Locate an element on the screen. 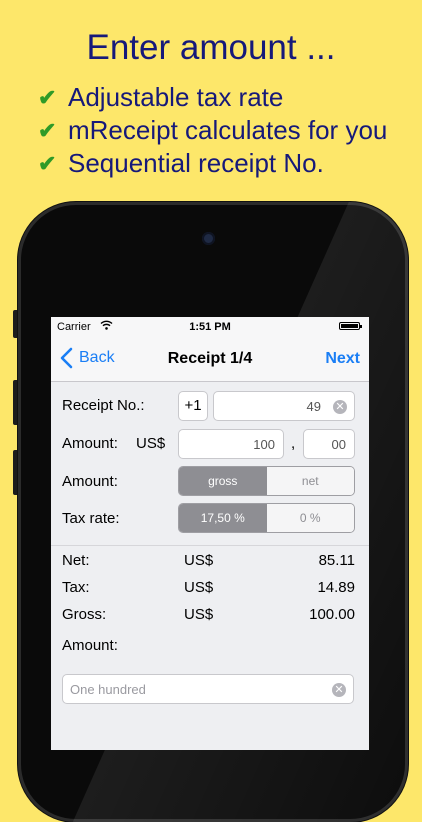 The image size is (422, 822). amount-type-label: Amount: is located at coordinates (90, 481).